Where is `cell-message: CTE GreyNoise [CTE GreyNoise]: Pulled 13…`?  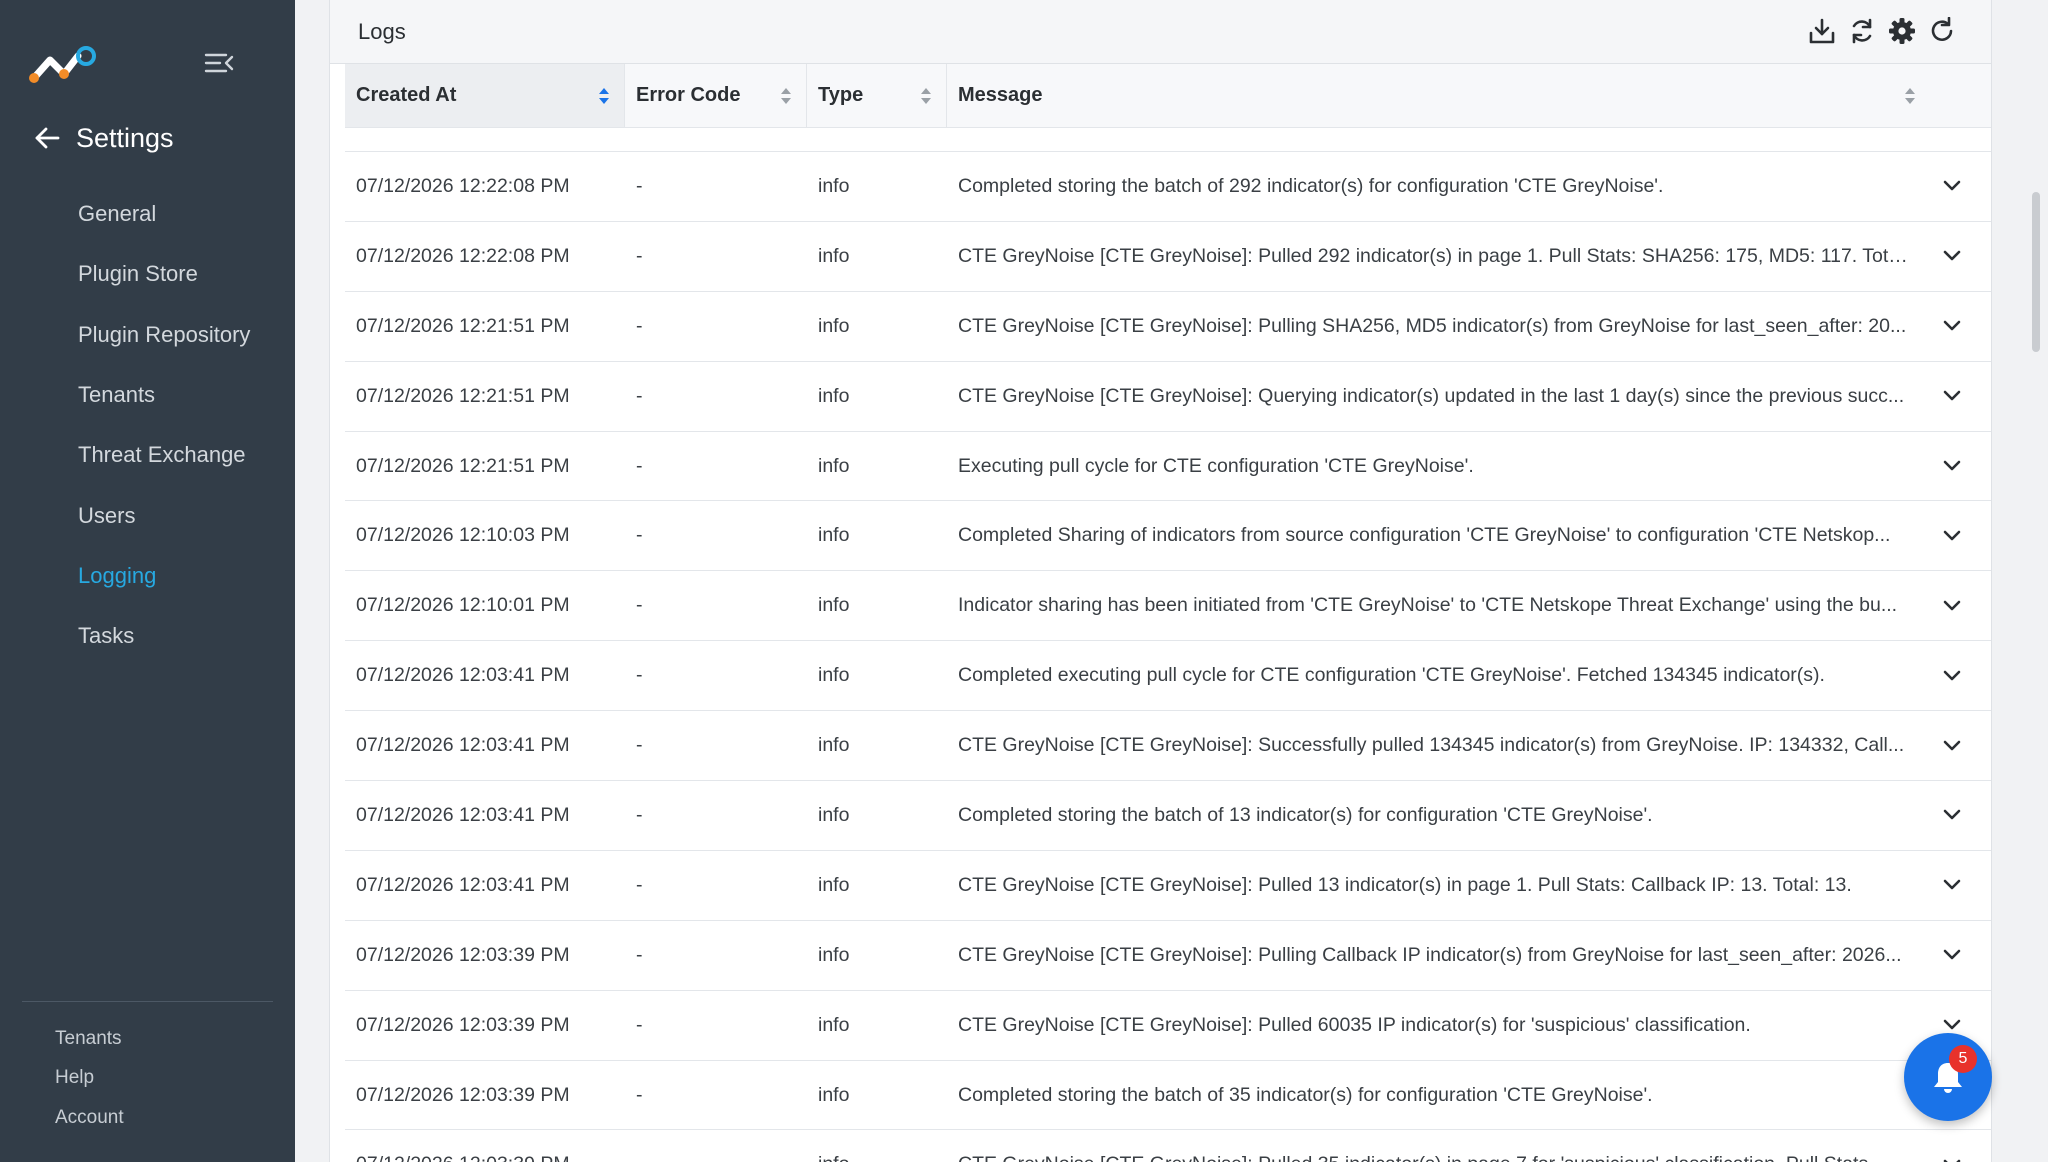 cell-message: CTE GreyNoise [CTE GreyNoise]: Pulled 13… is located at coordinates (1405, 884).